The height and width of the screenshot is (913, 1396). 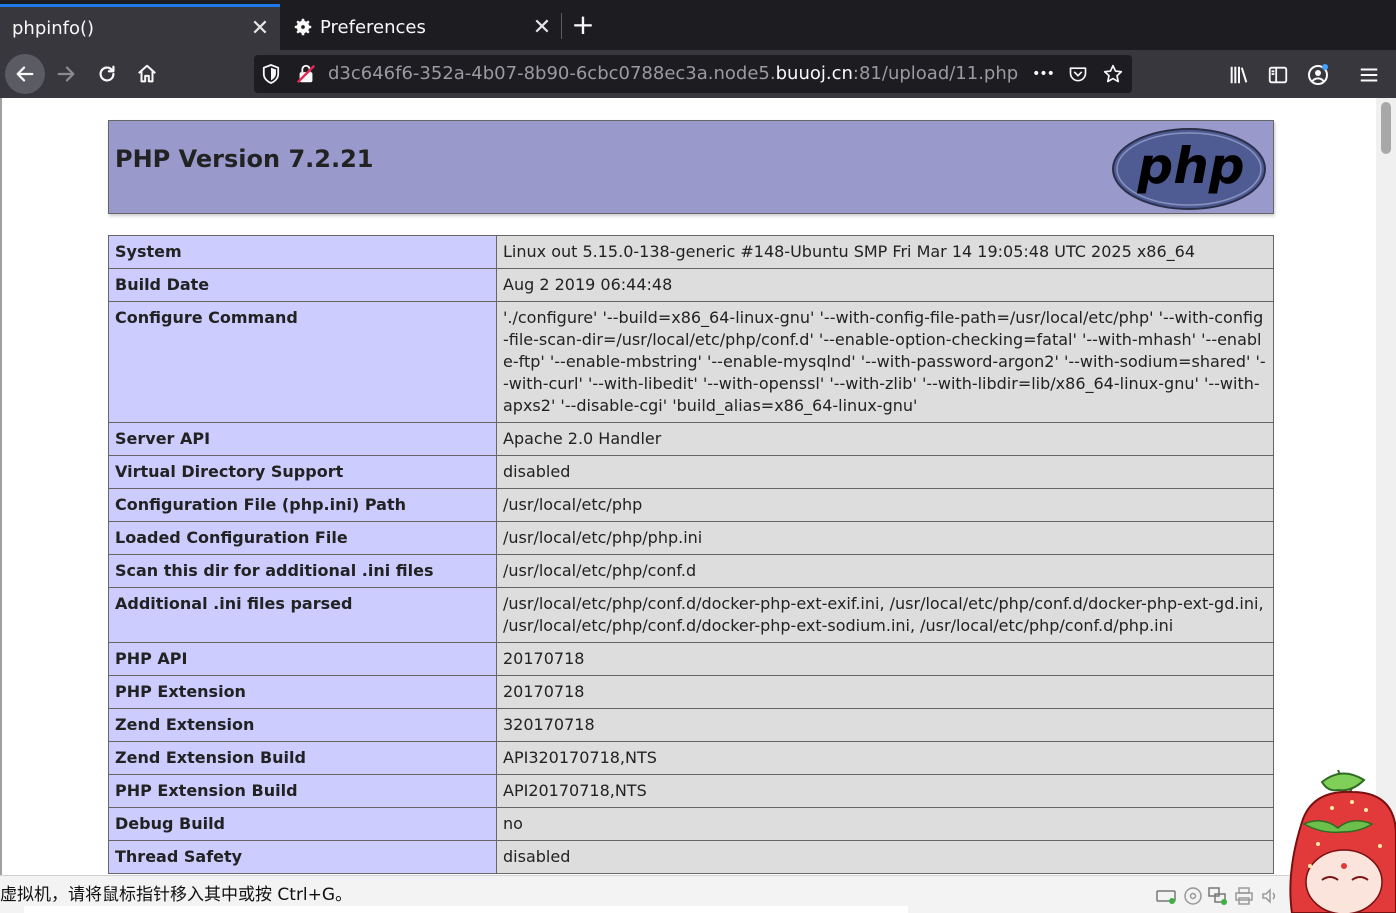 I want to click on insecure-lock-icon, so click(x=306, y=74).